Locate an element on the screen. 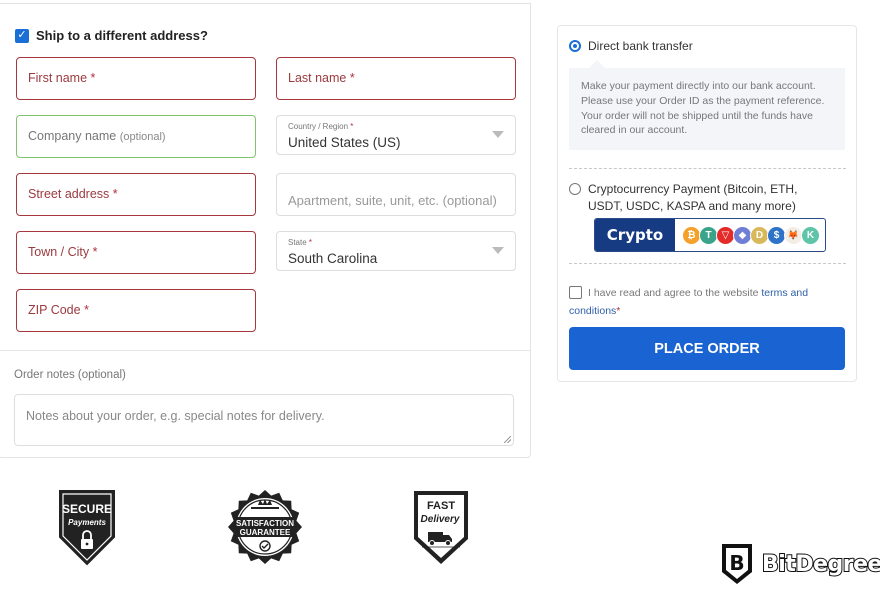 This screenshot has width=880, height=592. terms-checkbox is located at coordinates (575, 292).